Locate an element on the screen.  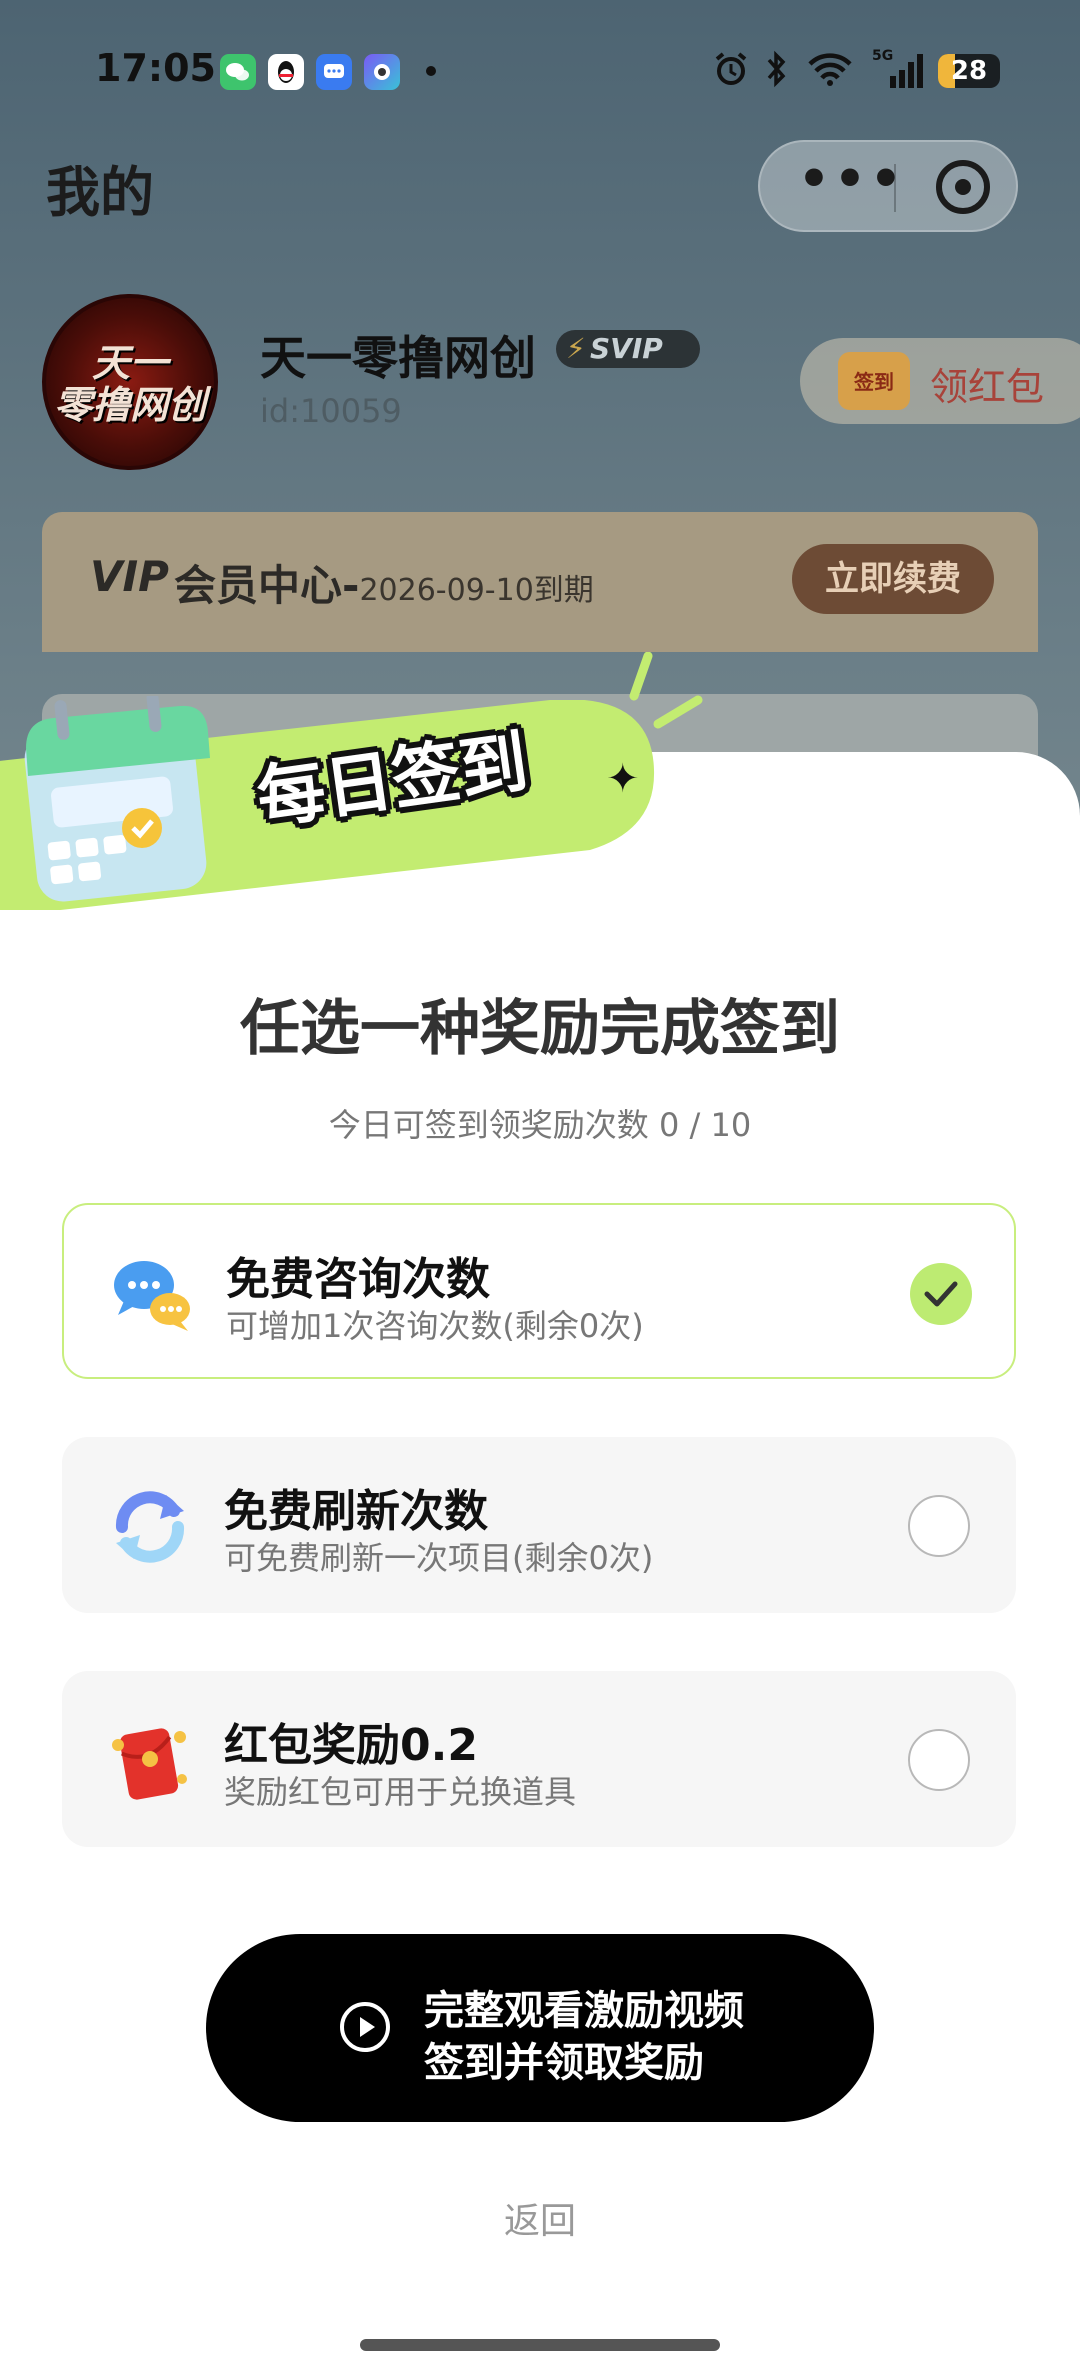
checkin-count-text: 今日可签到领奖励次数 0 / 10 is located at coordinates (540, 1125).